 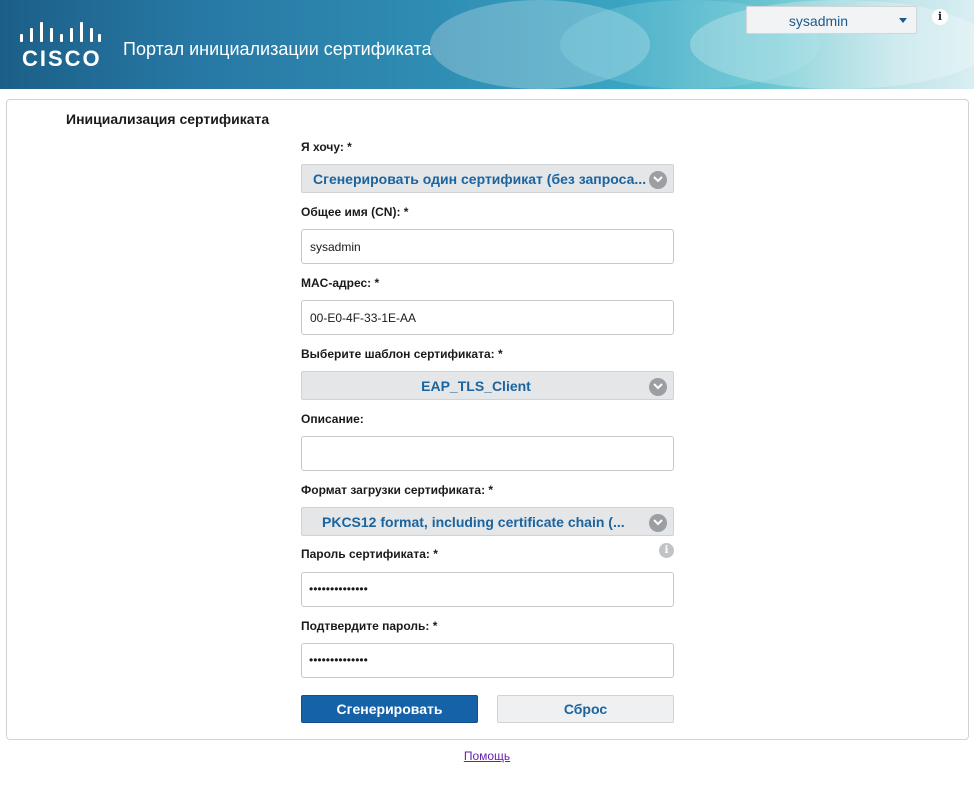 What do you see at coordinates (903, 20) in the screenshot?
I see `caret-down-icon` at bounding box center [903, 20].